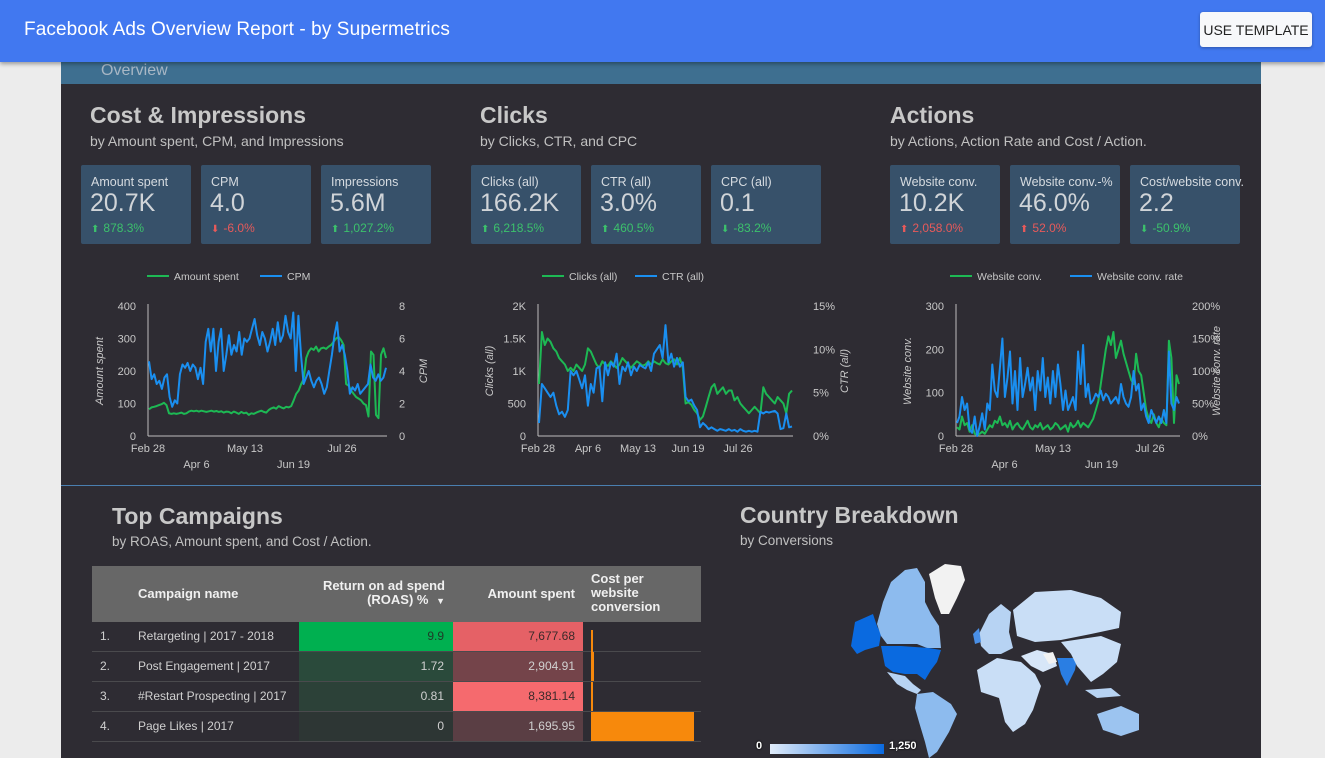  Describe the element at coordinates (372, 593) in the screenshot. I see `column-header-roas: Return on ad spend (ROAS) % ▼` at that location.